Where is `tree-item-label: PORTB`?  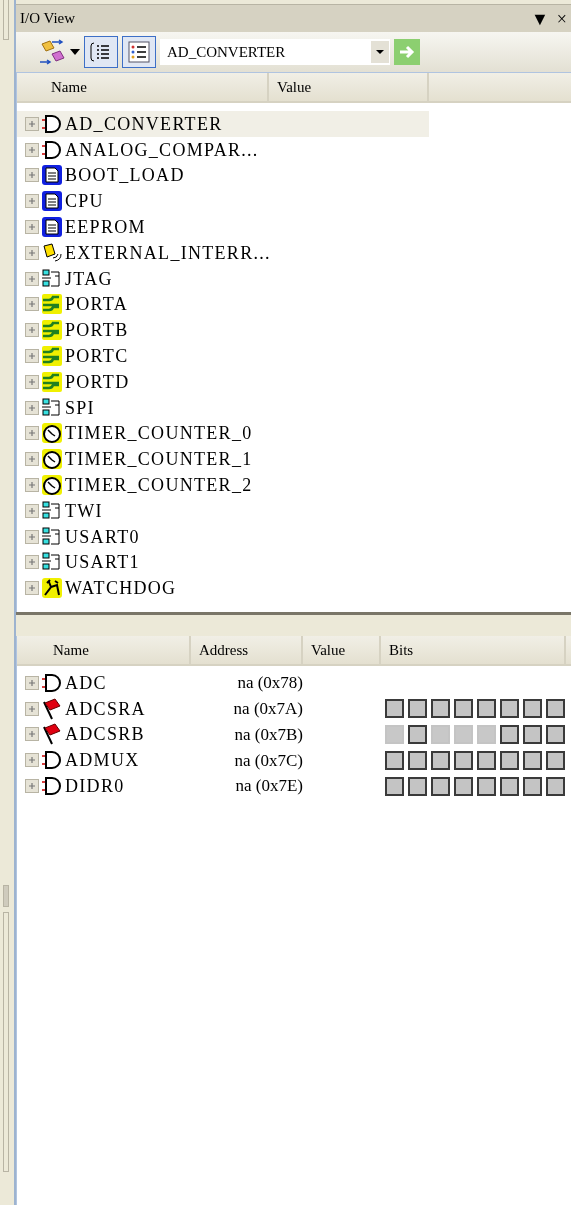 tree-item-label: PORTB is located at coordinates (97, 330).